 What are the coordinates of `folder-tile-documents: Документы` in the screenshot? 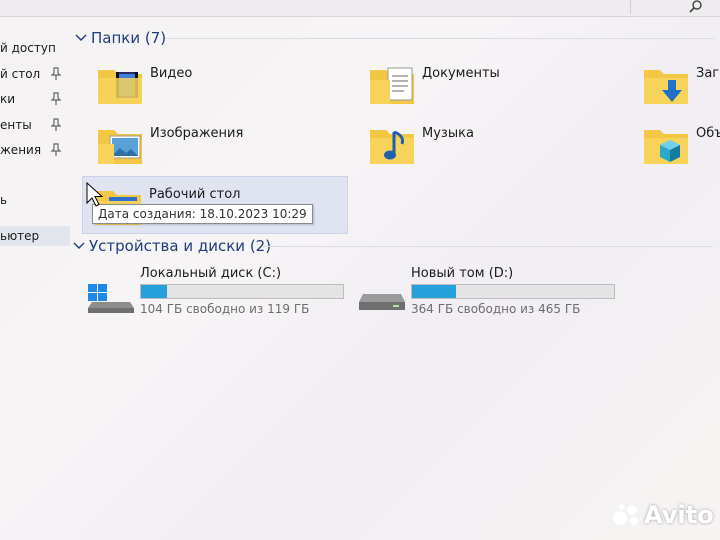 It's located at (486, 84).